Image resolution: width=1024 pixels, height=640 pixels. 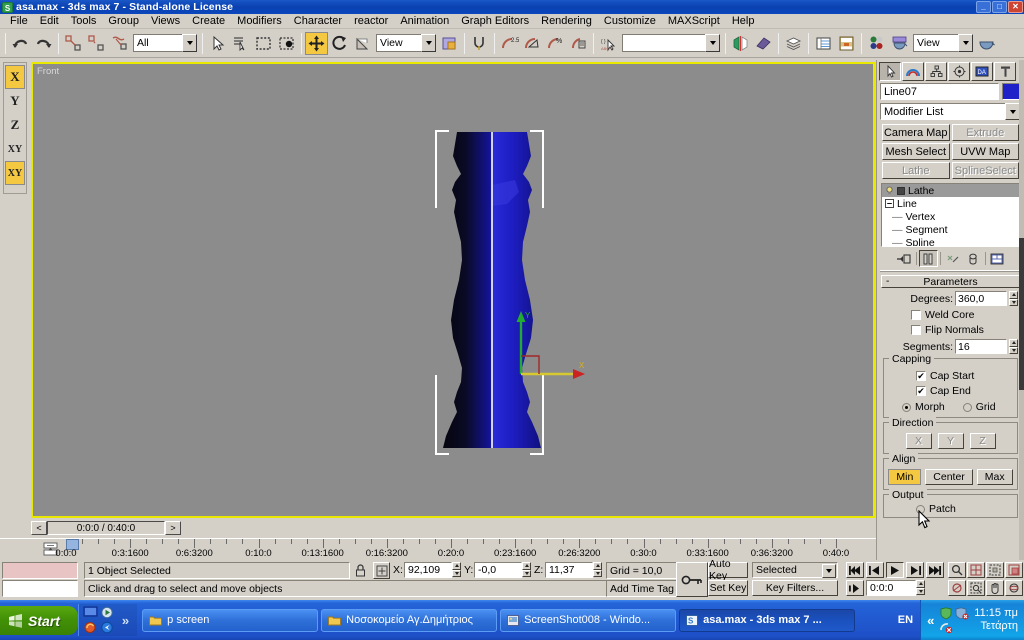 What do you see at coordinates (107, 627) in the screenshot?
I see `internet-explorer-icon` at bounding box center [107, 627].